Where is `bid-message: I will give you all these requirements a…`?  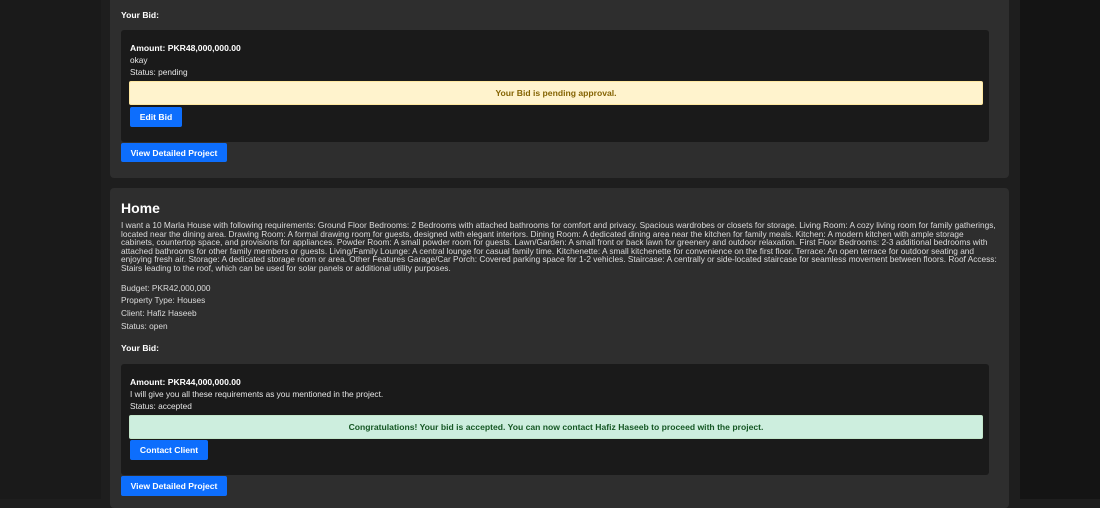 bid-message: I will give you all these requirements a… is located at coordinates (257, 394).